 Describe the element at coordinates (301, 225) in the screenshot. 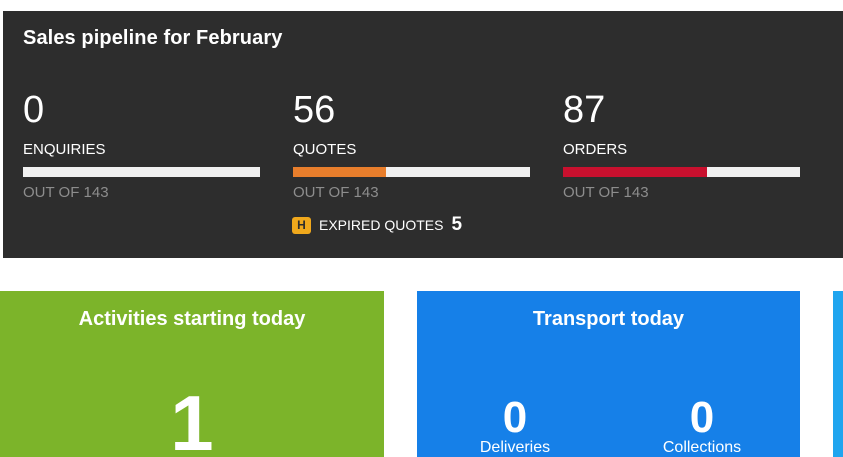

I see `hourglass-badge-icon: H` at that location.